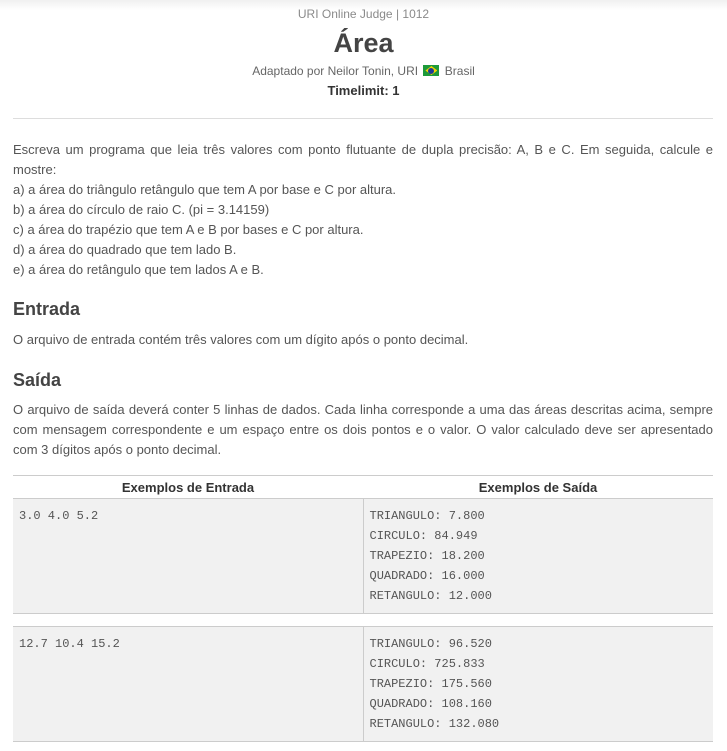 The width and height of the screenshot is (727, 751). What do you see at coordinates (188, 556) in the screenshot?
I see `sample-input: 3.0 4.0 5.2` at bounding box center [188, 556].